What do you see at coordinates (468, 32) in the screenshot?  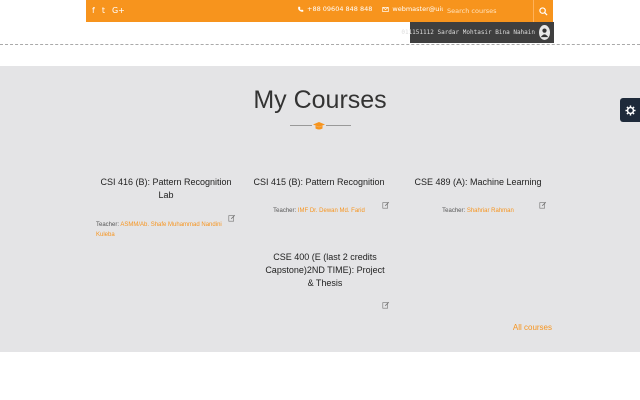 I see `user-name: 011151112 Sardar Mohtasir Bina Nahain` at bounding box center [468, 32].